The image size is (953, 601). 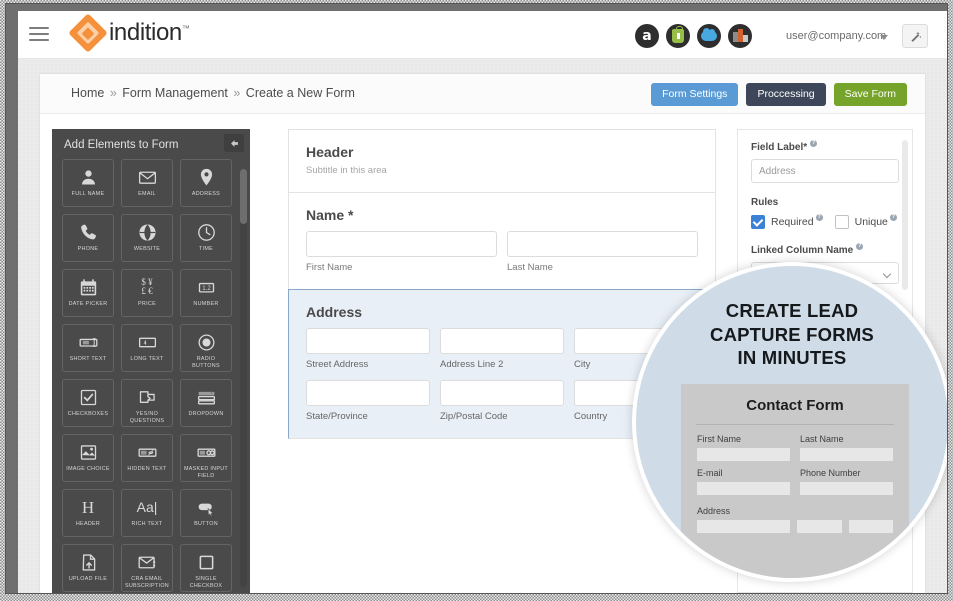 What do you see at coordinates (206, 403) in the screenshot?
I see `element-tile-dropdown: DROPDOWN` at bounding box center [206, 403].